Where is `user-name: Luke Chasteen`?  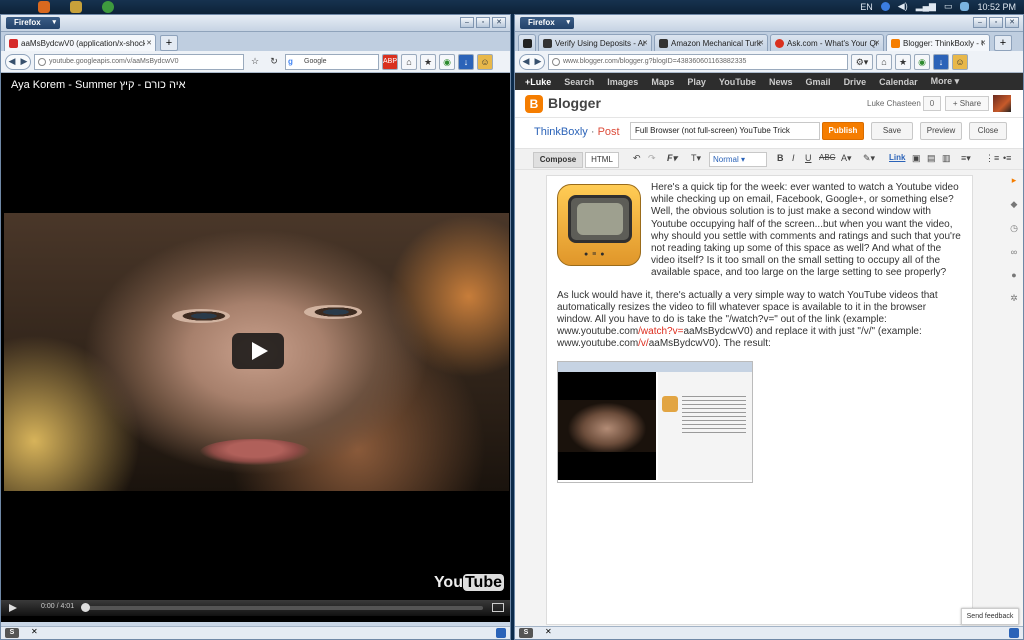
user-name: Luke Chasteen is located at coordinates (894, 103).